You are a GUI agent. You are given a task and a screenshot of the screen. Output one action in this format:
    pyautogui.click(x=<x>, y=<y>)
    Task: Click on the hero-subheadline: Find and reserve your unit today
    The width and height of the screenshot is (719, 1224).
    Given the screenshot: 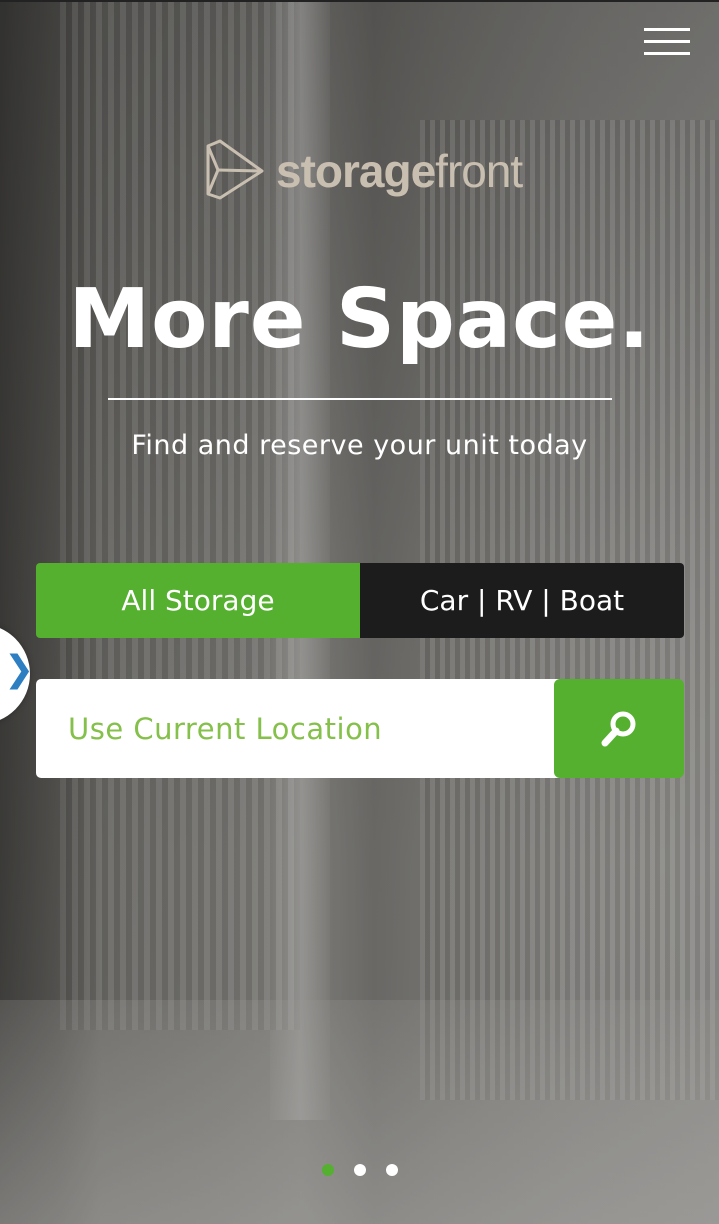 What is the action you would take?
    pyautogui.click(x=359, y=445)
    